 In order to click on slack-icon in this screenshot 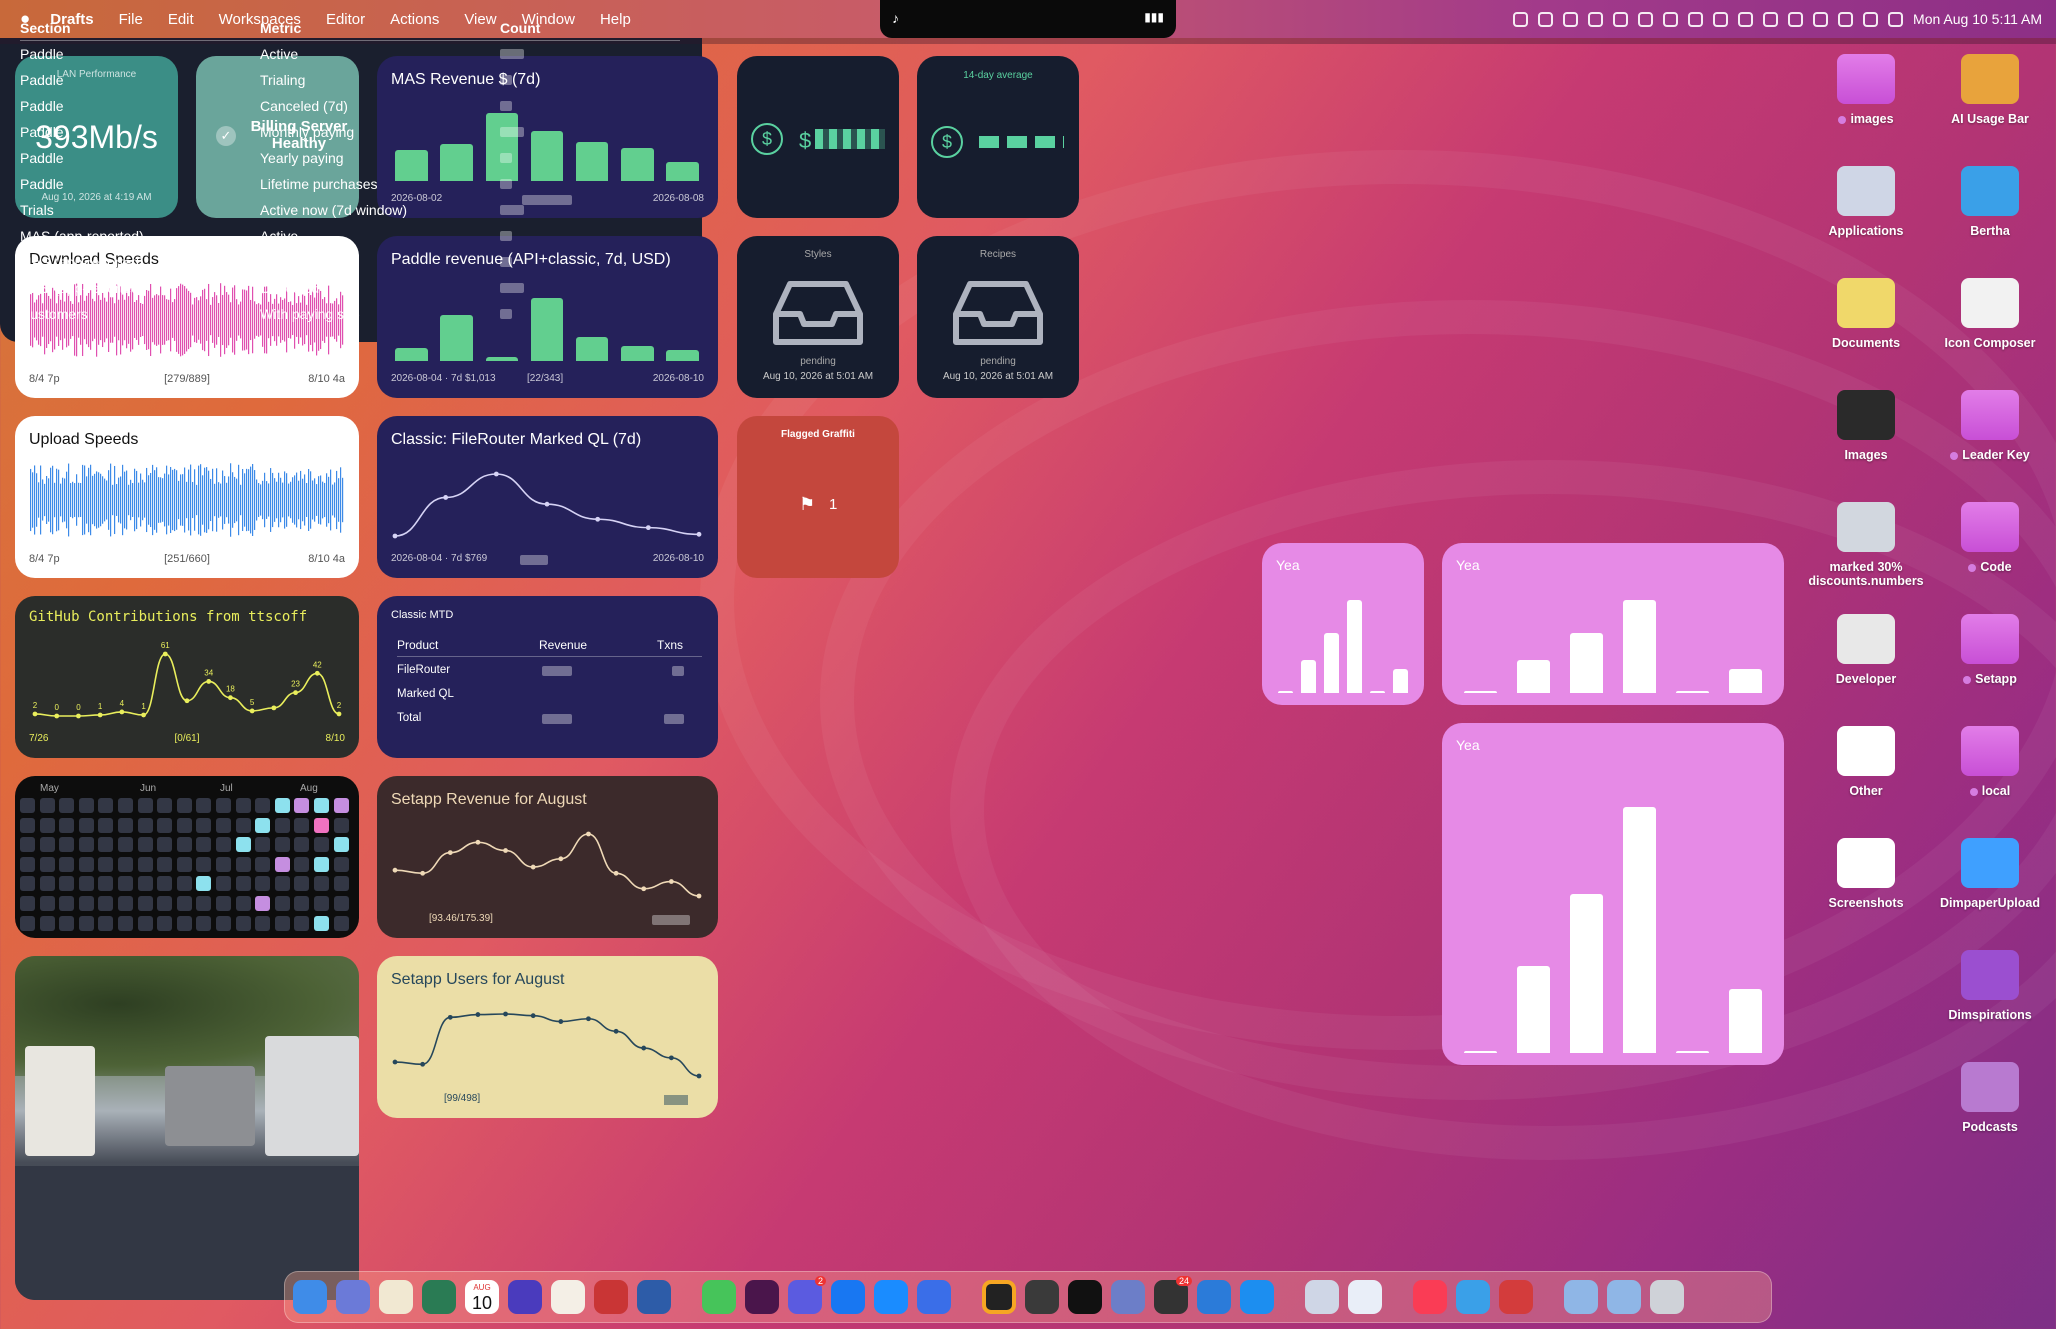, I will do `click(762, 1297)`.